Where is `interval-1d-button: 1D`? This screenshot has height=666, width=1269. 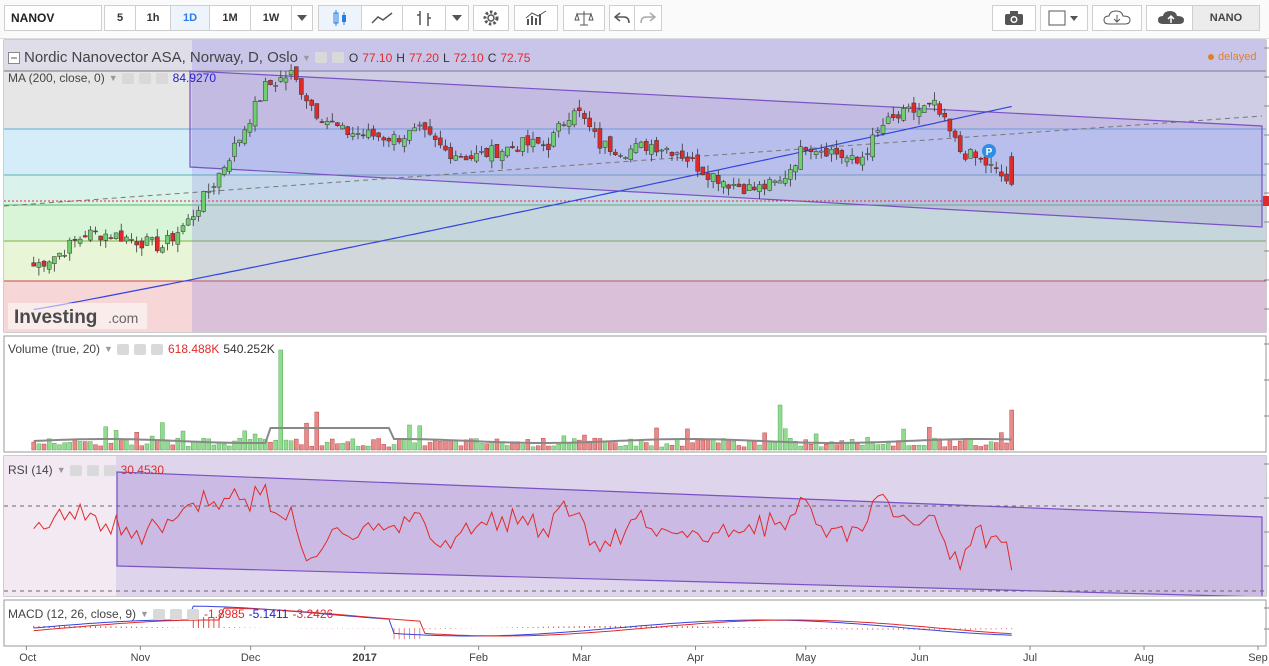 interval-1d-button: 1D is located at coordinates (190, 18).